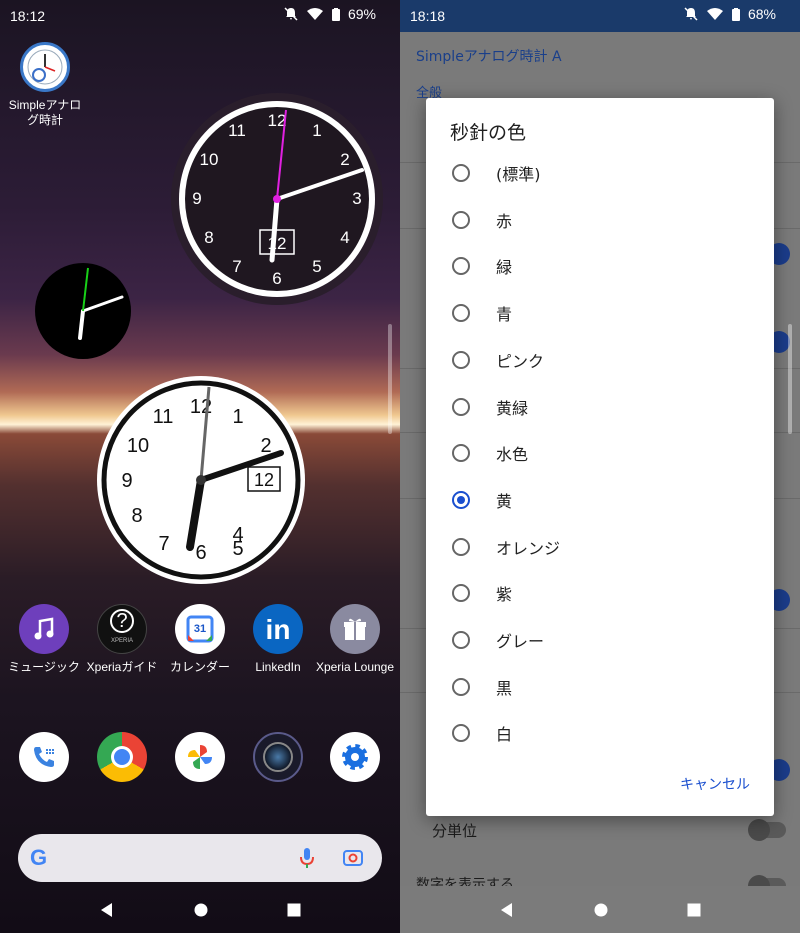  Describe the element at coordinates (454, 830) in the screenshot. I see `setting-minute-unit: 分単位` at that location.